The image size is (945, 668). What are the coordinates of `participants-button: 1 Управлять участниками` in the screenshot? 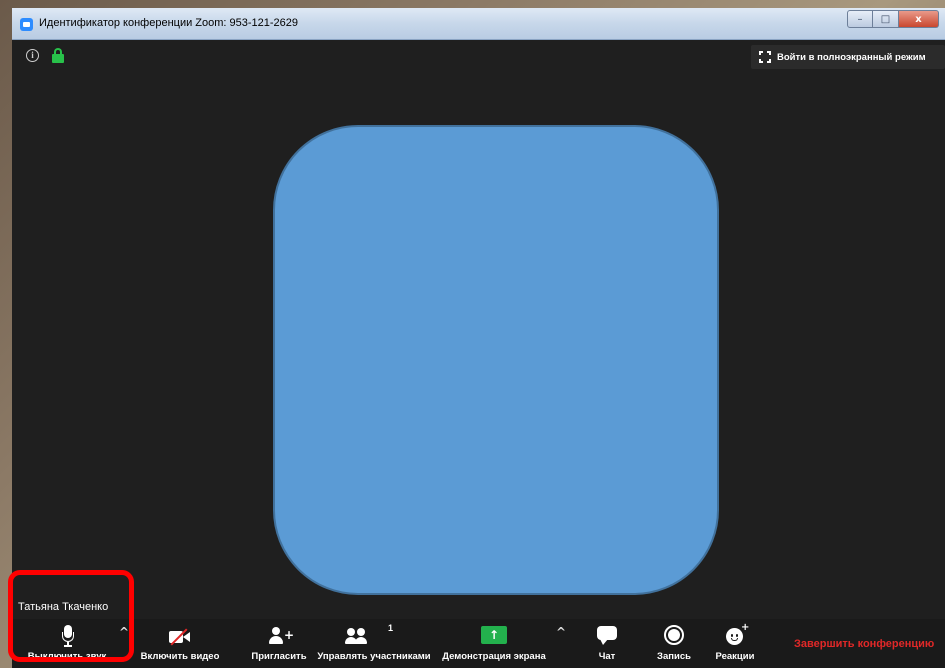 It's located at (374, 643).